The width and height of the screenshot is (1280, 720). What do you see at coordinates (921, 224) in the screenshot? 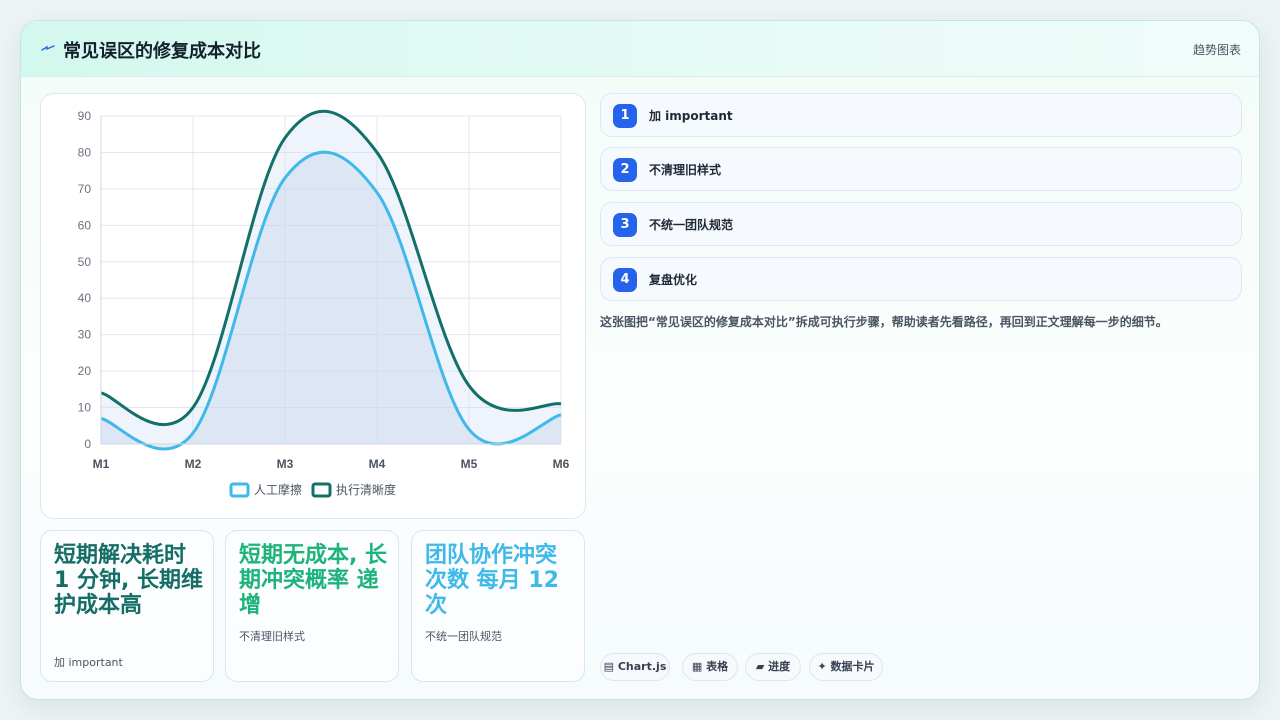
I see `step-item-3: 3 不统一团队规范` at bounding box center [921, 224].